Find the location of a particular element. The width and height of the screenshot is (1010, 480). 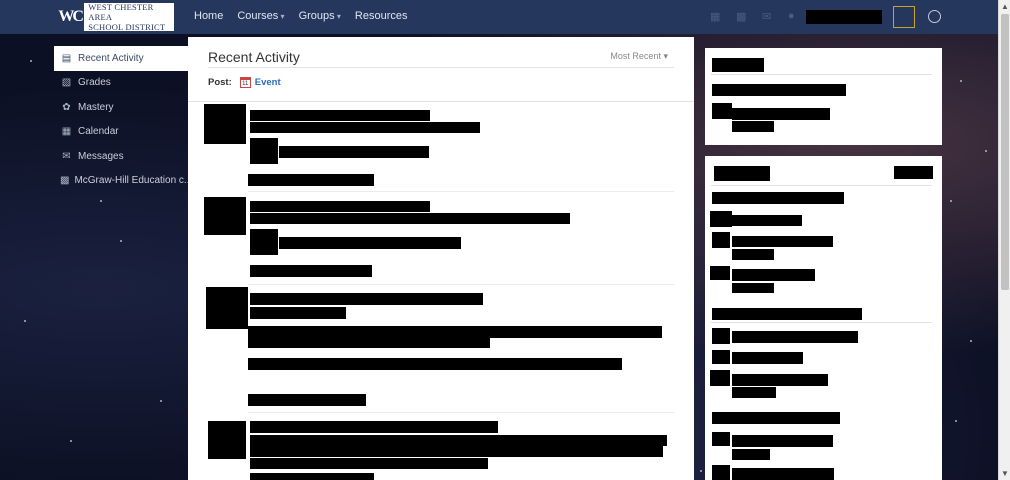

sidebar-item-recent-activity: ▤ Recent Activity is located at coordinates (122, 58).